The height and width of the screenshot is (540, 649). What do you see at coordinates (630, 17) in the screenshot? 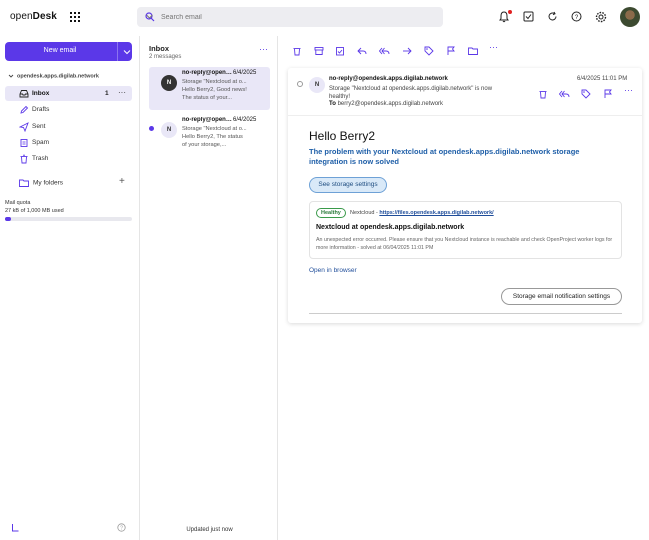
I see `avatar` at bounding box center [630, 17].